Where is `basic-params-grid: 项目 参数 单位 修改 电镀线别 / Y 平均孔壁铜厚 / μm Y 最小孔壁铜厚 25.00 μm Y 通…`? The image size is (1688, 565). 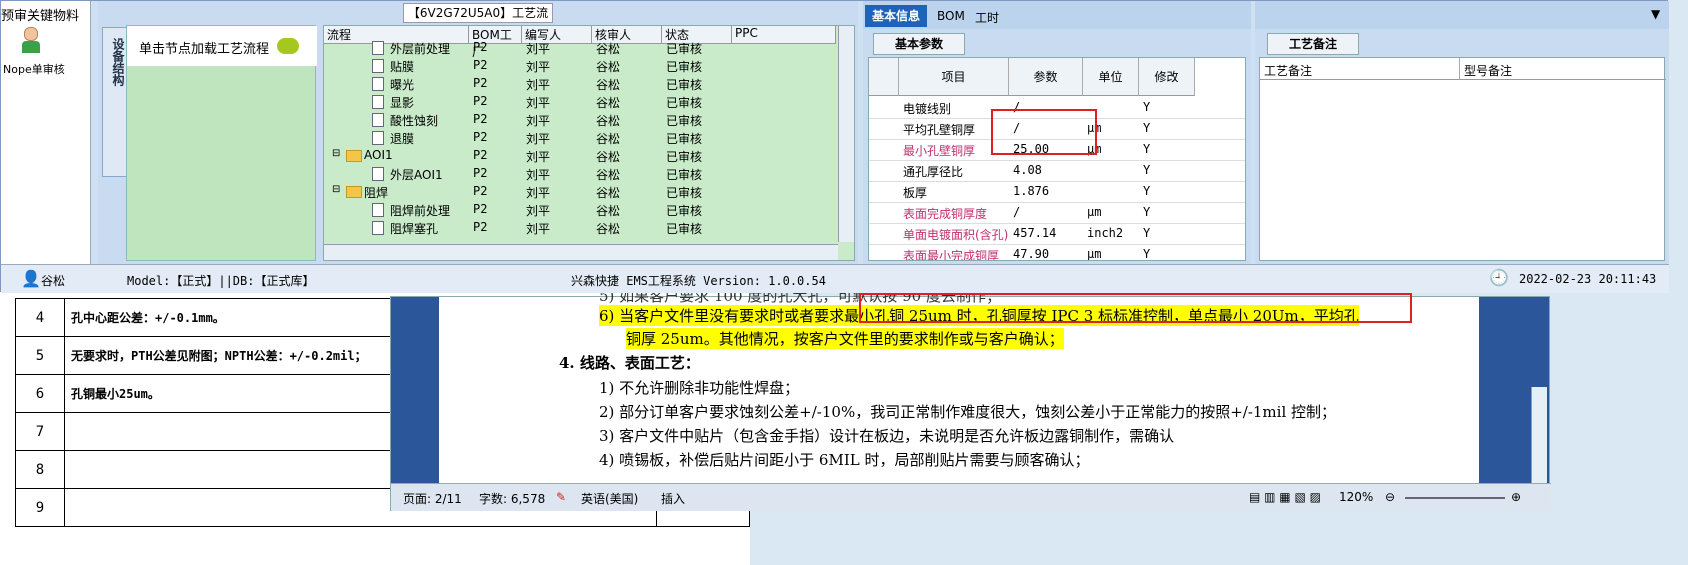 basic-params-grid: 项目 参数 单位 修改 电镀线别 / Y 平均孔壁铜厚 / μm Y 最小孔壁铜厚 25.00 μm Y 通… is located at coordinates (1057, 159).